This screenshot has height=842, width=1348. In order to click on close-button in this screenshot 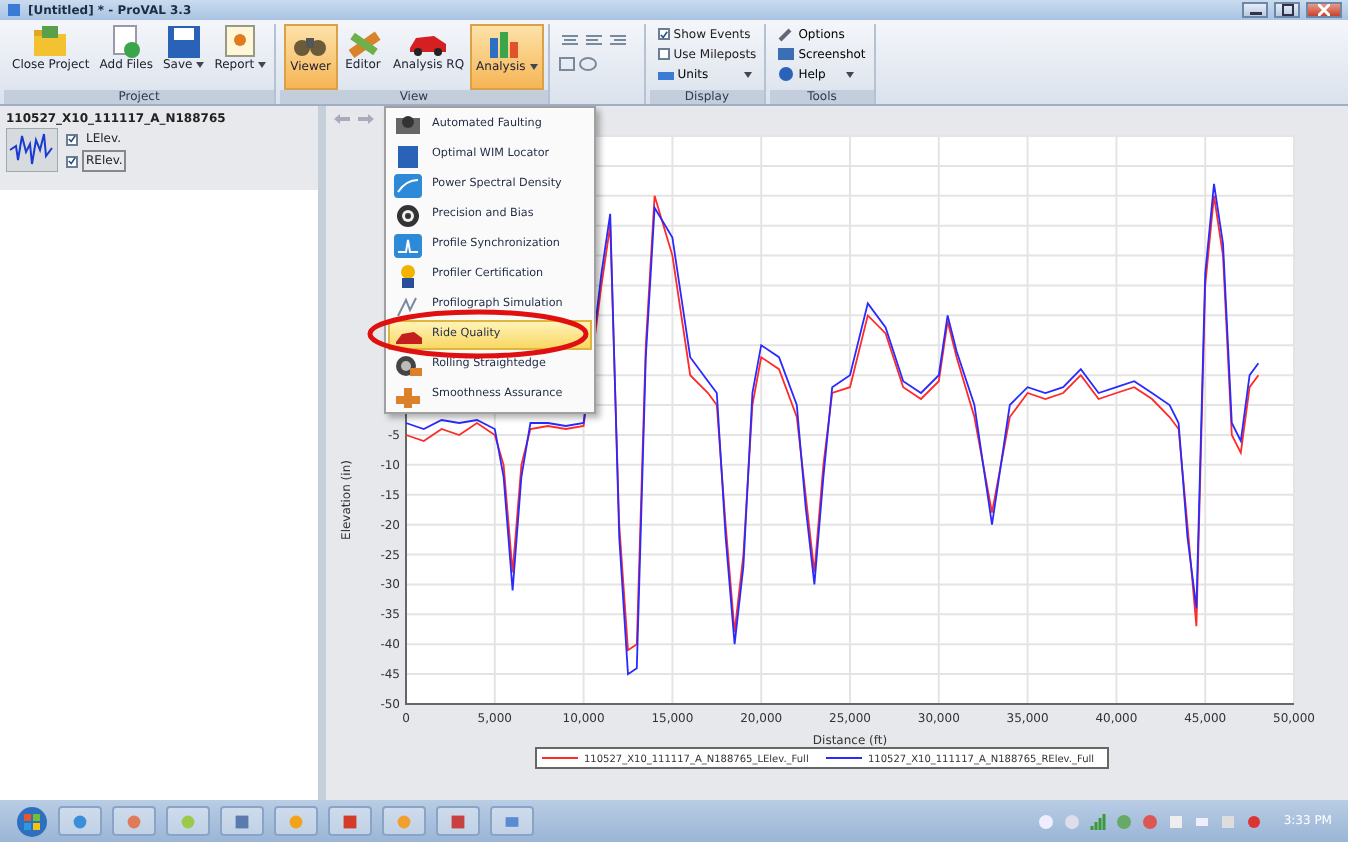, I will do `click(1324, 10)`.